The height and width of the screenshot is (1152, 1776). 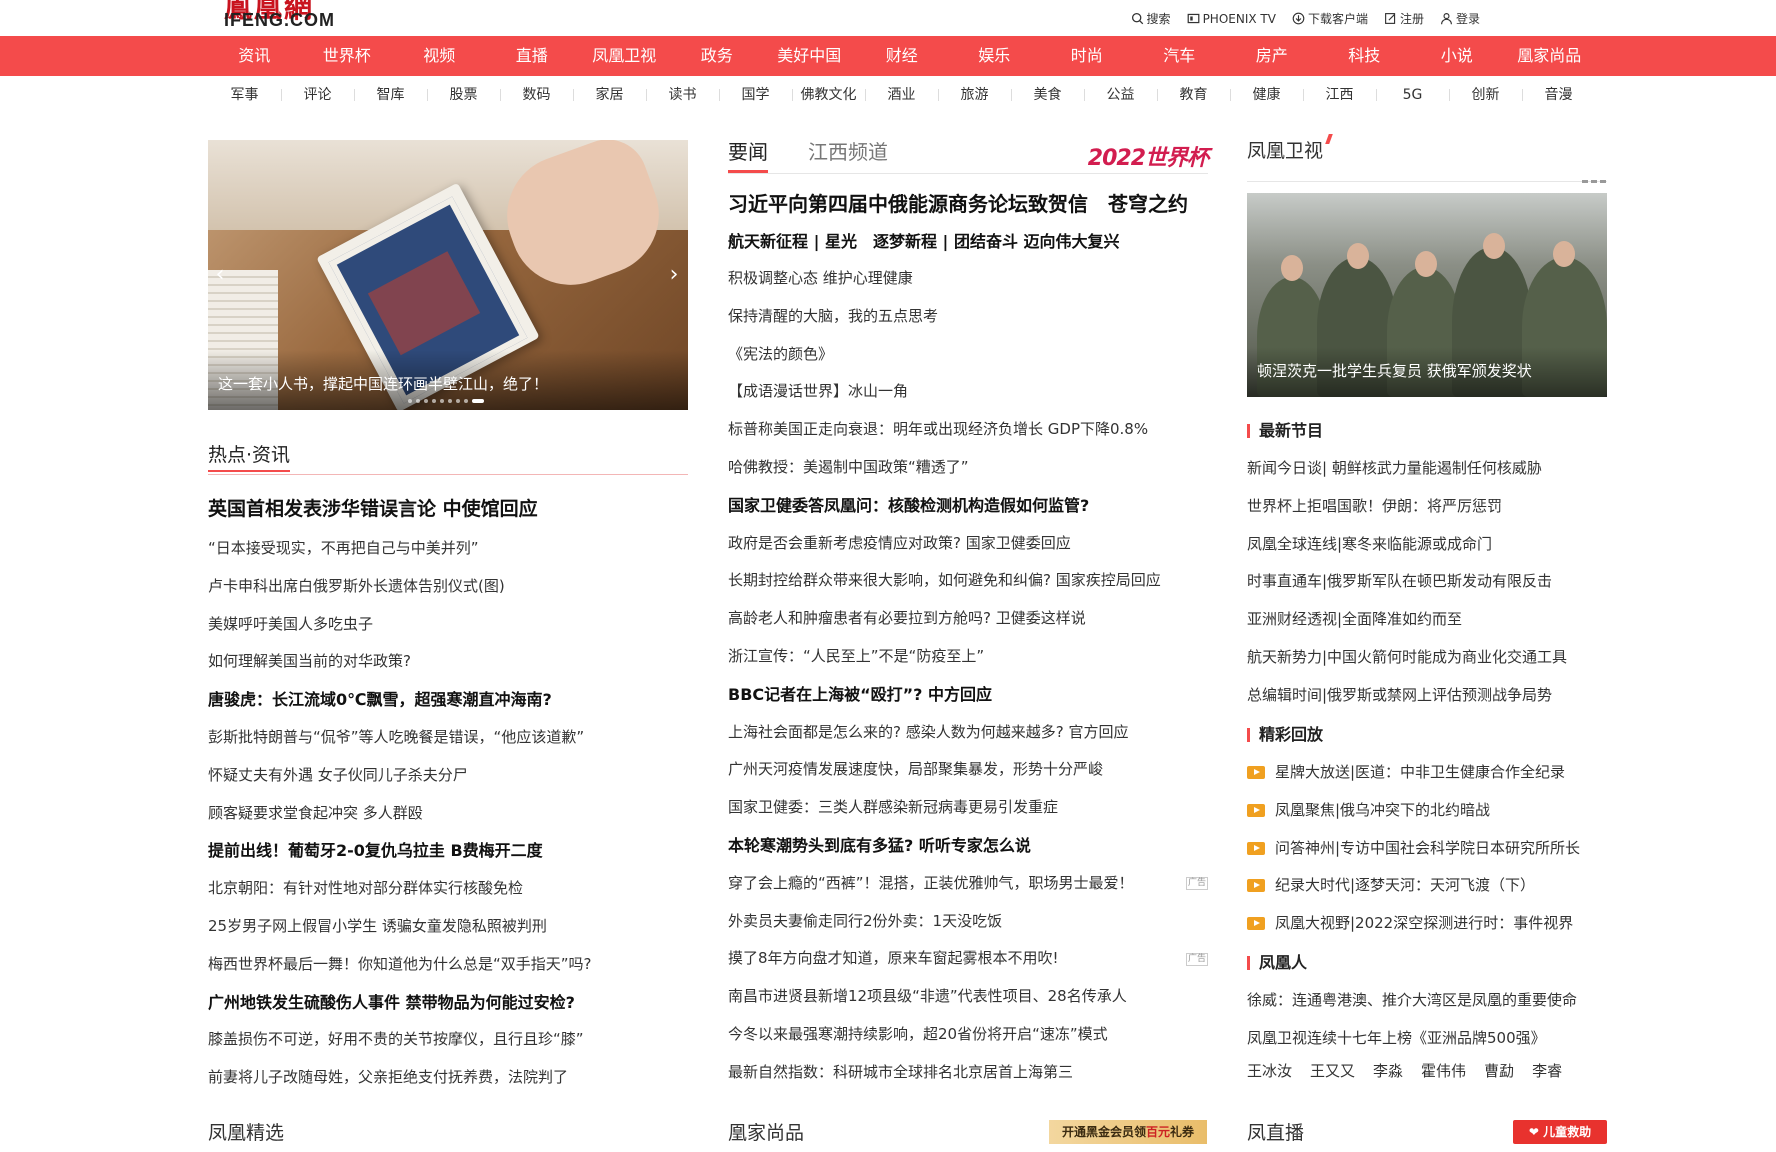 I want to click on login-link: 登录, so click(x=1460, y=18).